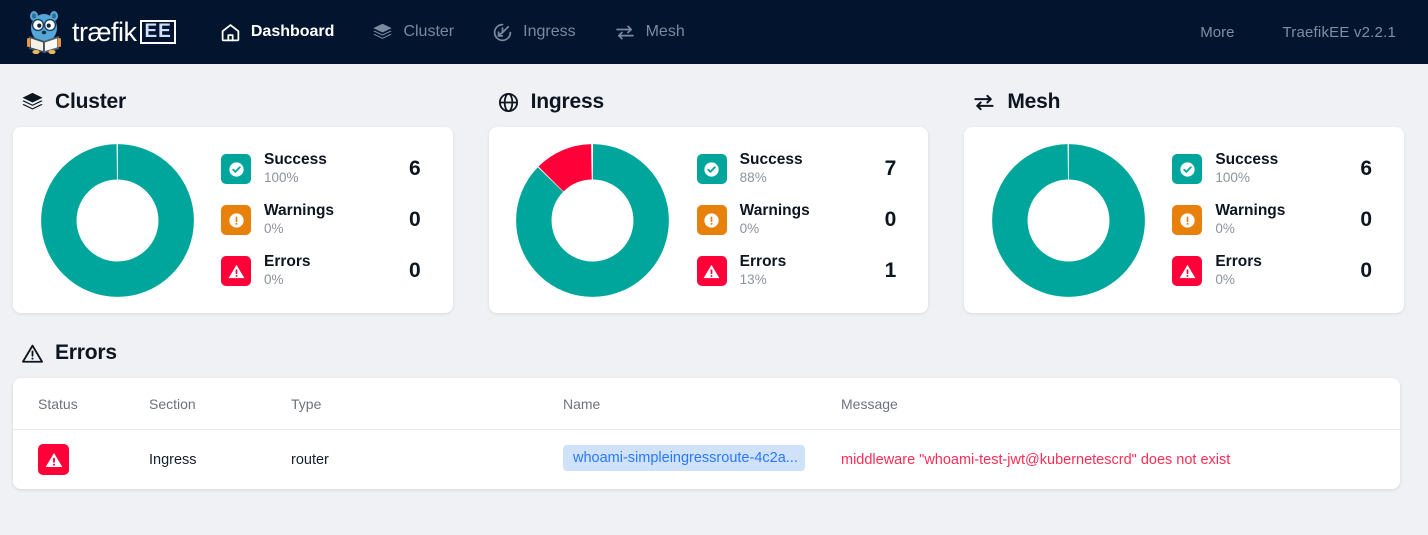 The height and width of the screenshot is (535, 1428). I want to click on column-header-message: Message, so click(1120, 404).